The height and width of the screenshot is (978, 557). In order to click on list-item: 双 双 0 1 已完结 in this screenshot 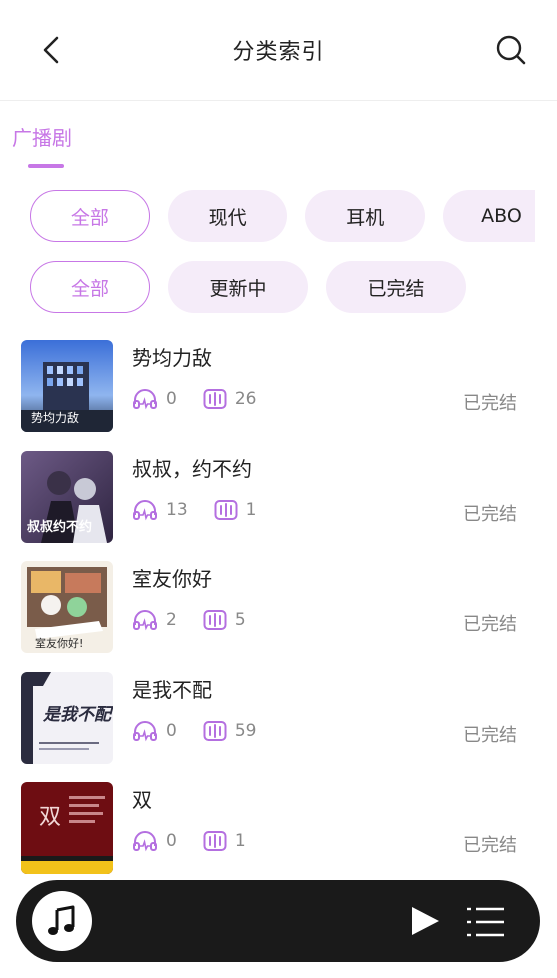, I will do `click(278, 827)`.